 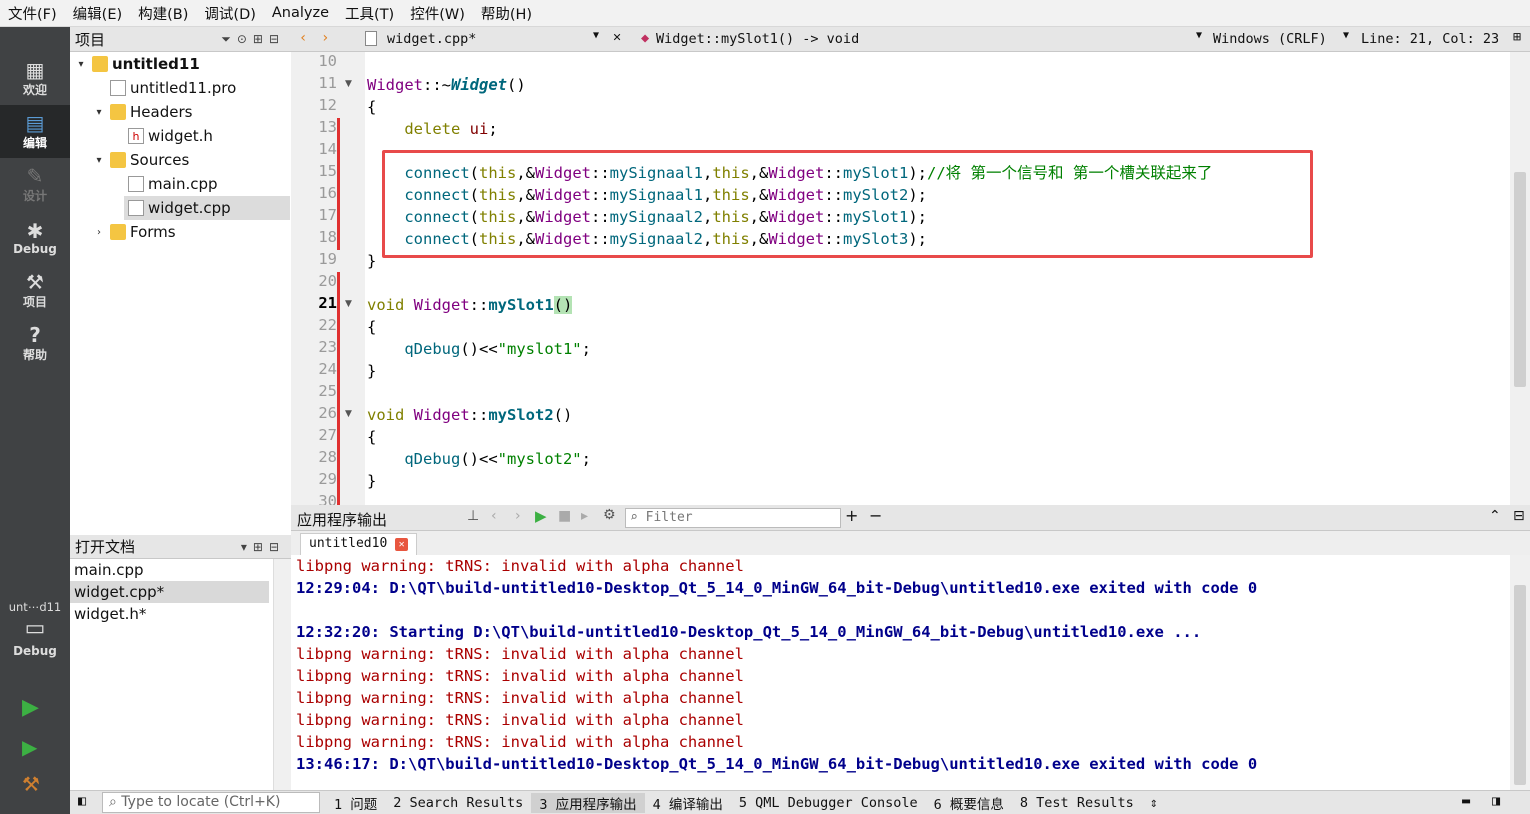 I want to click on open-doc-item: main.cpp, so click(x=180, y=570).